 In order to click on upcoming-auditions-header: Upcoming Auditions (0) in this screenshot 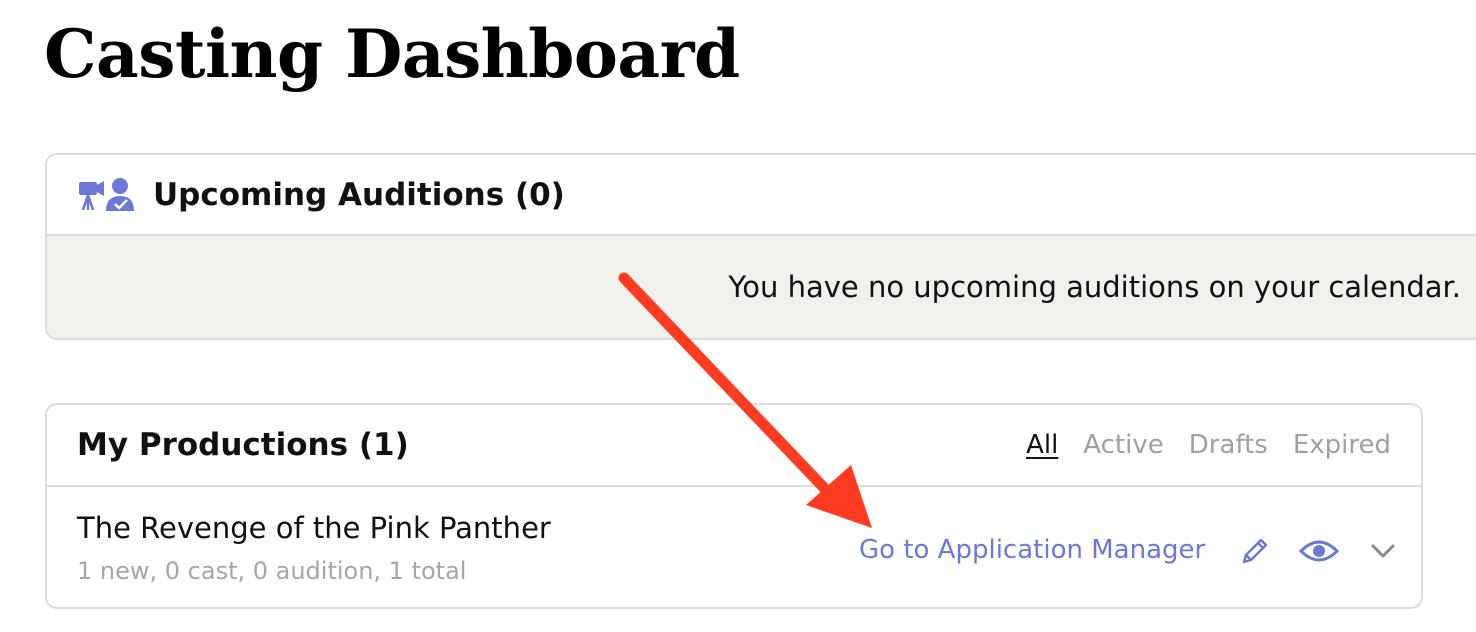, I will do `click(761, 195)`.